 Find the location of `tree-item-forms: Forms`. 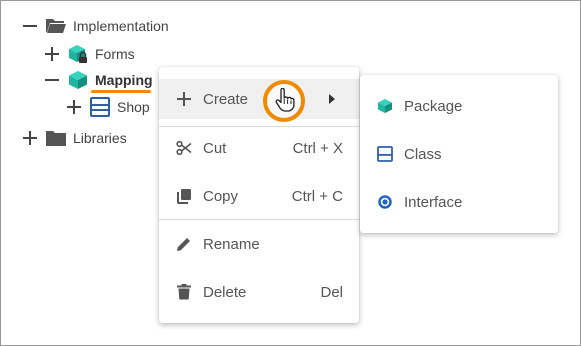

tree-item-forms: Forms is located at coordinates (90, 54).